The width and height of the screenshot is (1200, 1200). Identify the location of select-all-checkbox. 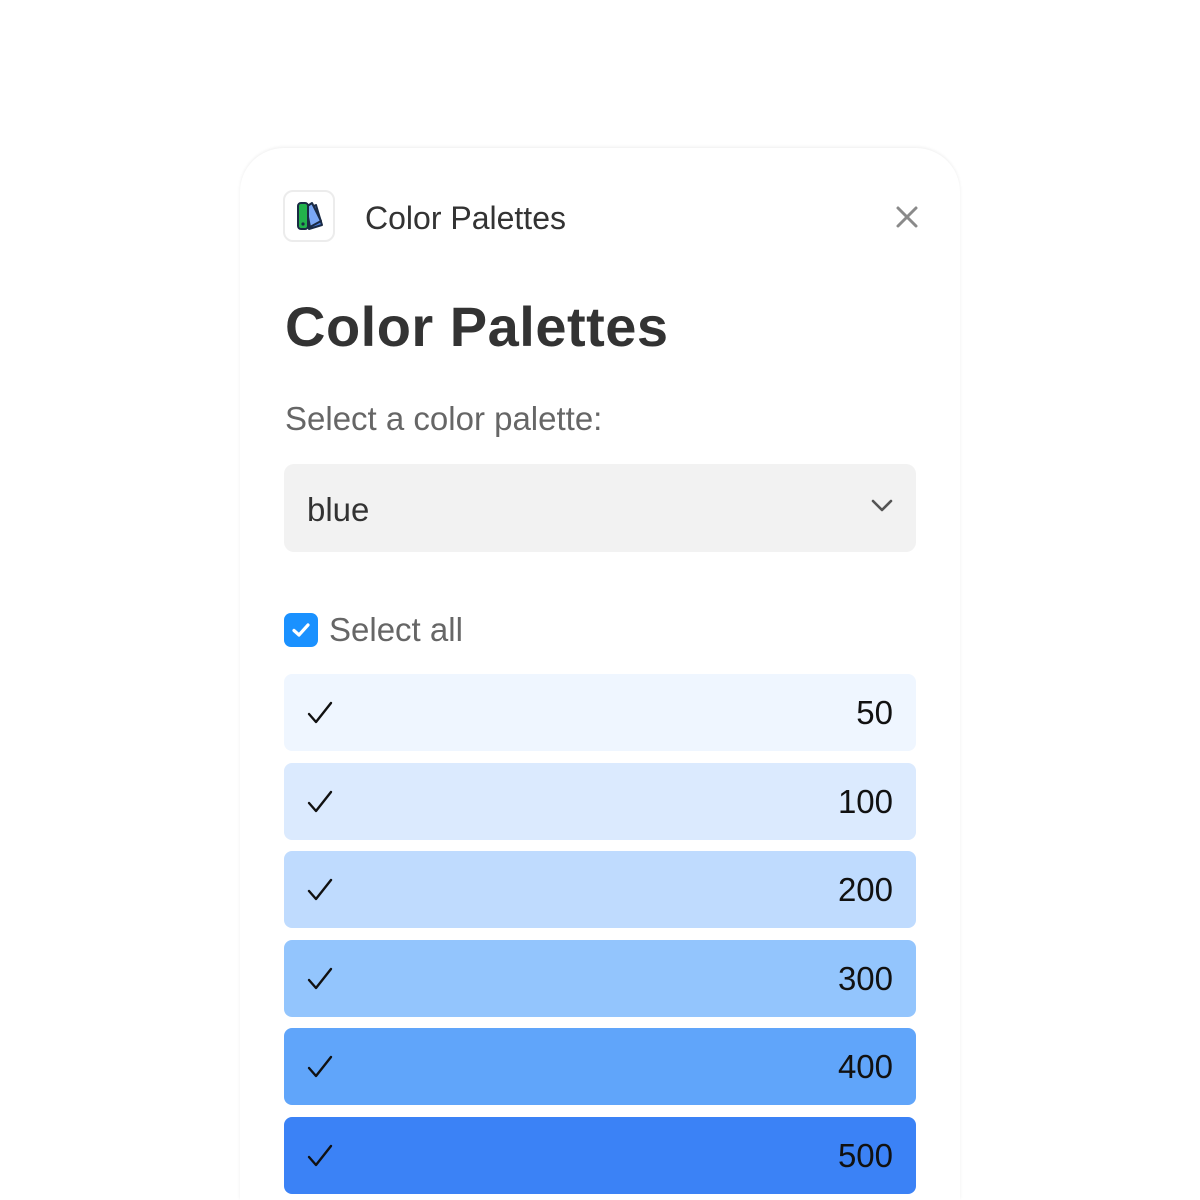
(301, 630).